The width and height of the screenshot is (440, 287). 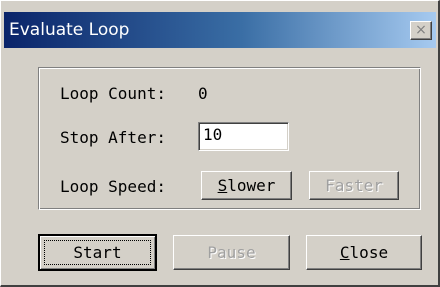 I want to click on title-close-button: ×, so click(x=421, y=30).